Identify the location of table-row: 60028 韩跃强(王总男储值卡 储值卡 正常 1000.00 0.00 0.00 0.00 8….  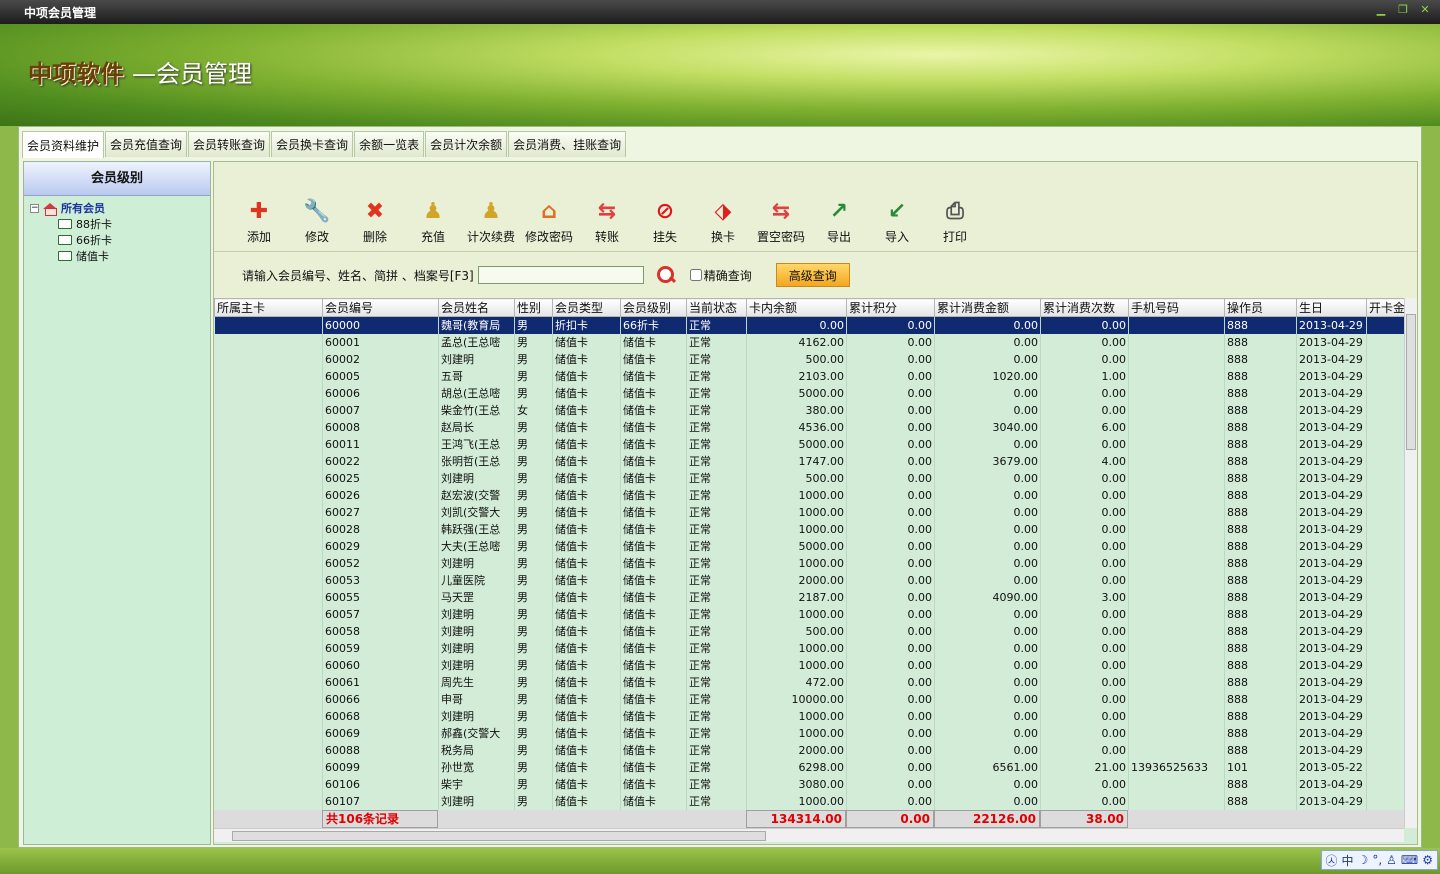
(809, 529).